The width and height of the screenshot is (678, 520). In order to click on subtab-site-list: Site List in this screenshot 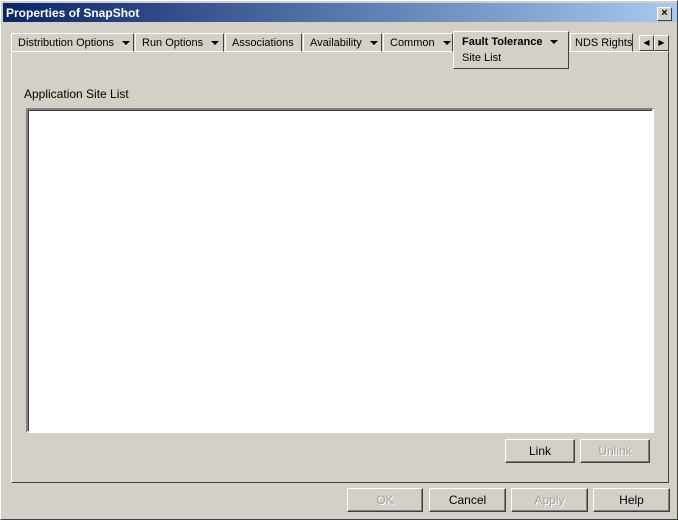, I will do `click(481, 58)`.